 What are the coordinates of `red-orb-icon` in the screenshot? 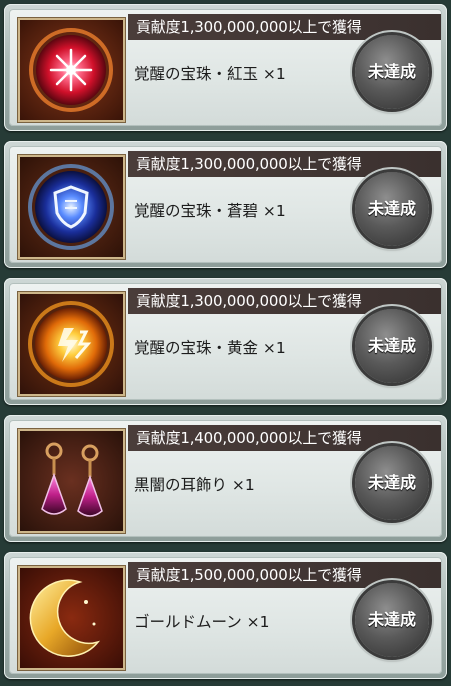 It's located at (71, 70).